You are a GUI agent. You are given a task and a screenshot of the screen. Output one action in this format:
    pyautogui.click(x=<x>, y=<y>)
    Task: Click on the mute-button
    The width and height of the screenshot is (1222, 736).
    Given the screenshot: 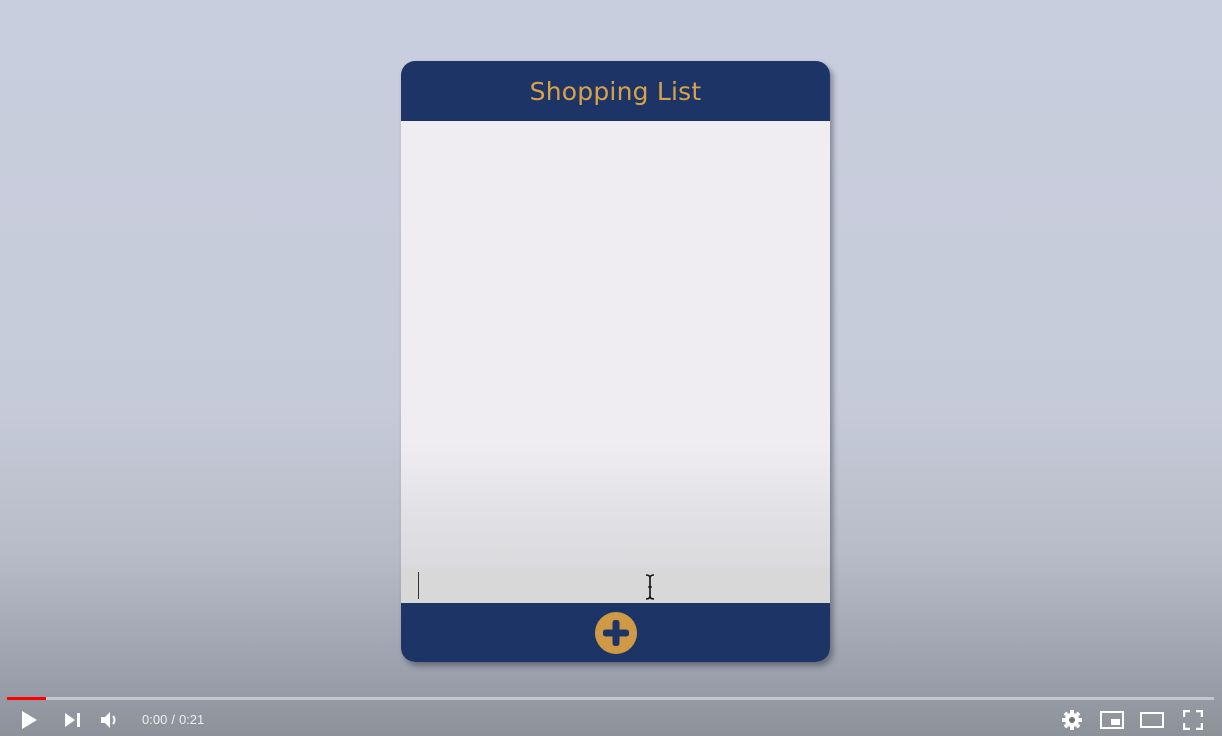 What is the action you would take?
    pyautogui.click(x=110, y=719)
    